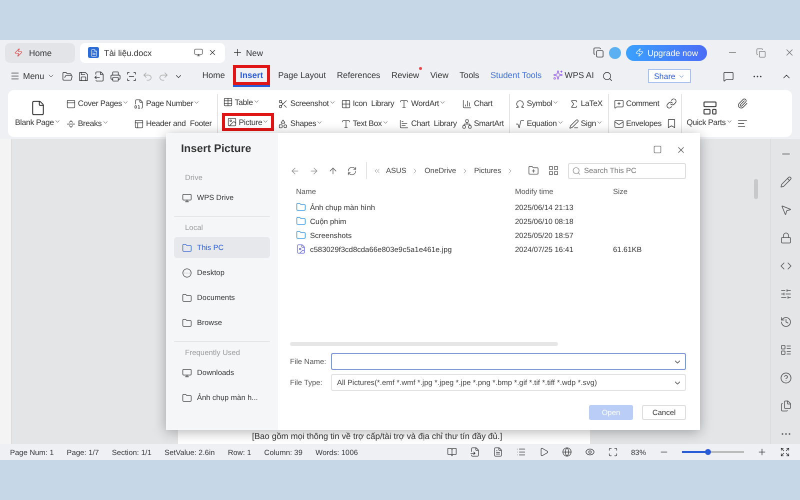 This screenshot has width=800, height=500. What do you see at coordinates (537, 104) in the screenshot?
I see `ribbon-button: Symbol` at bounding box center [537, 104].